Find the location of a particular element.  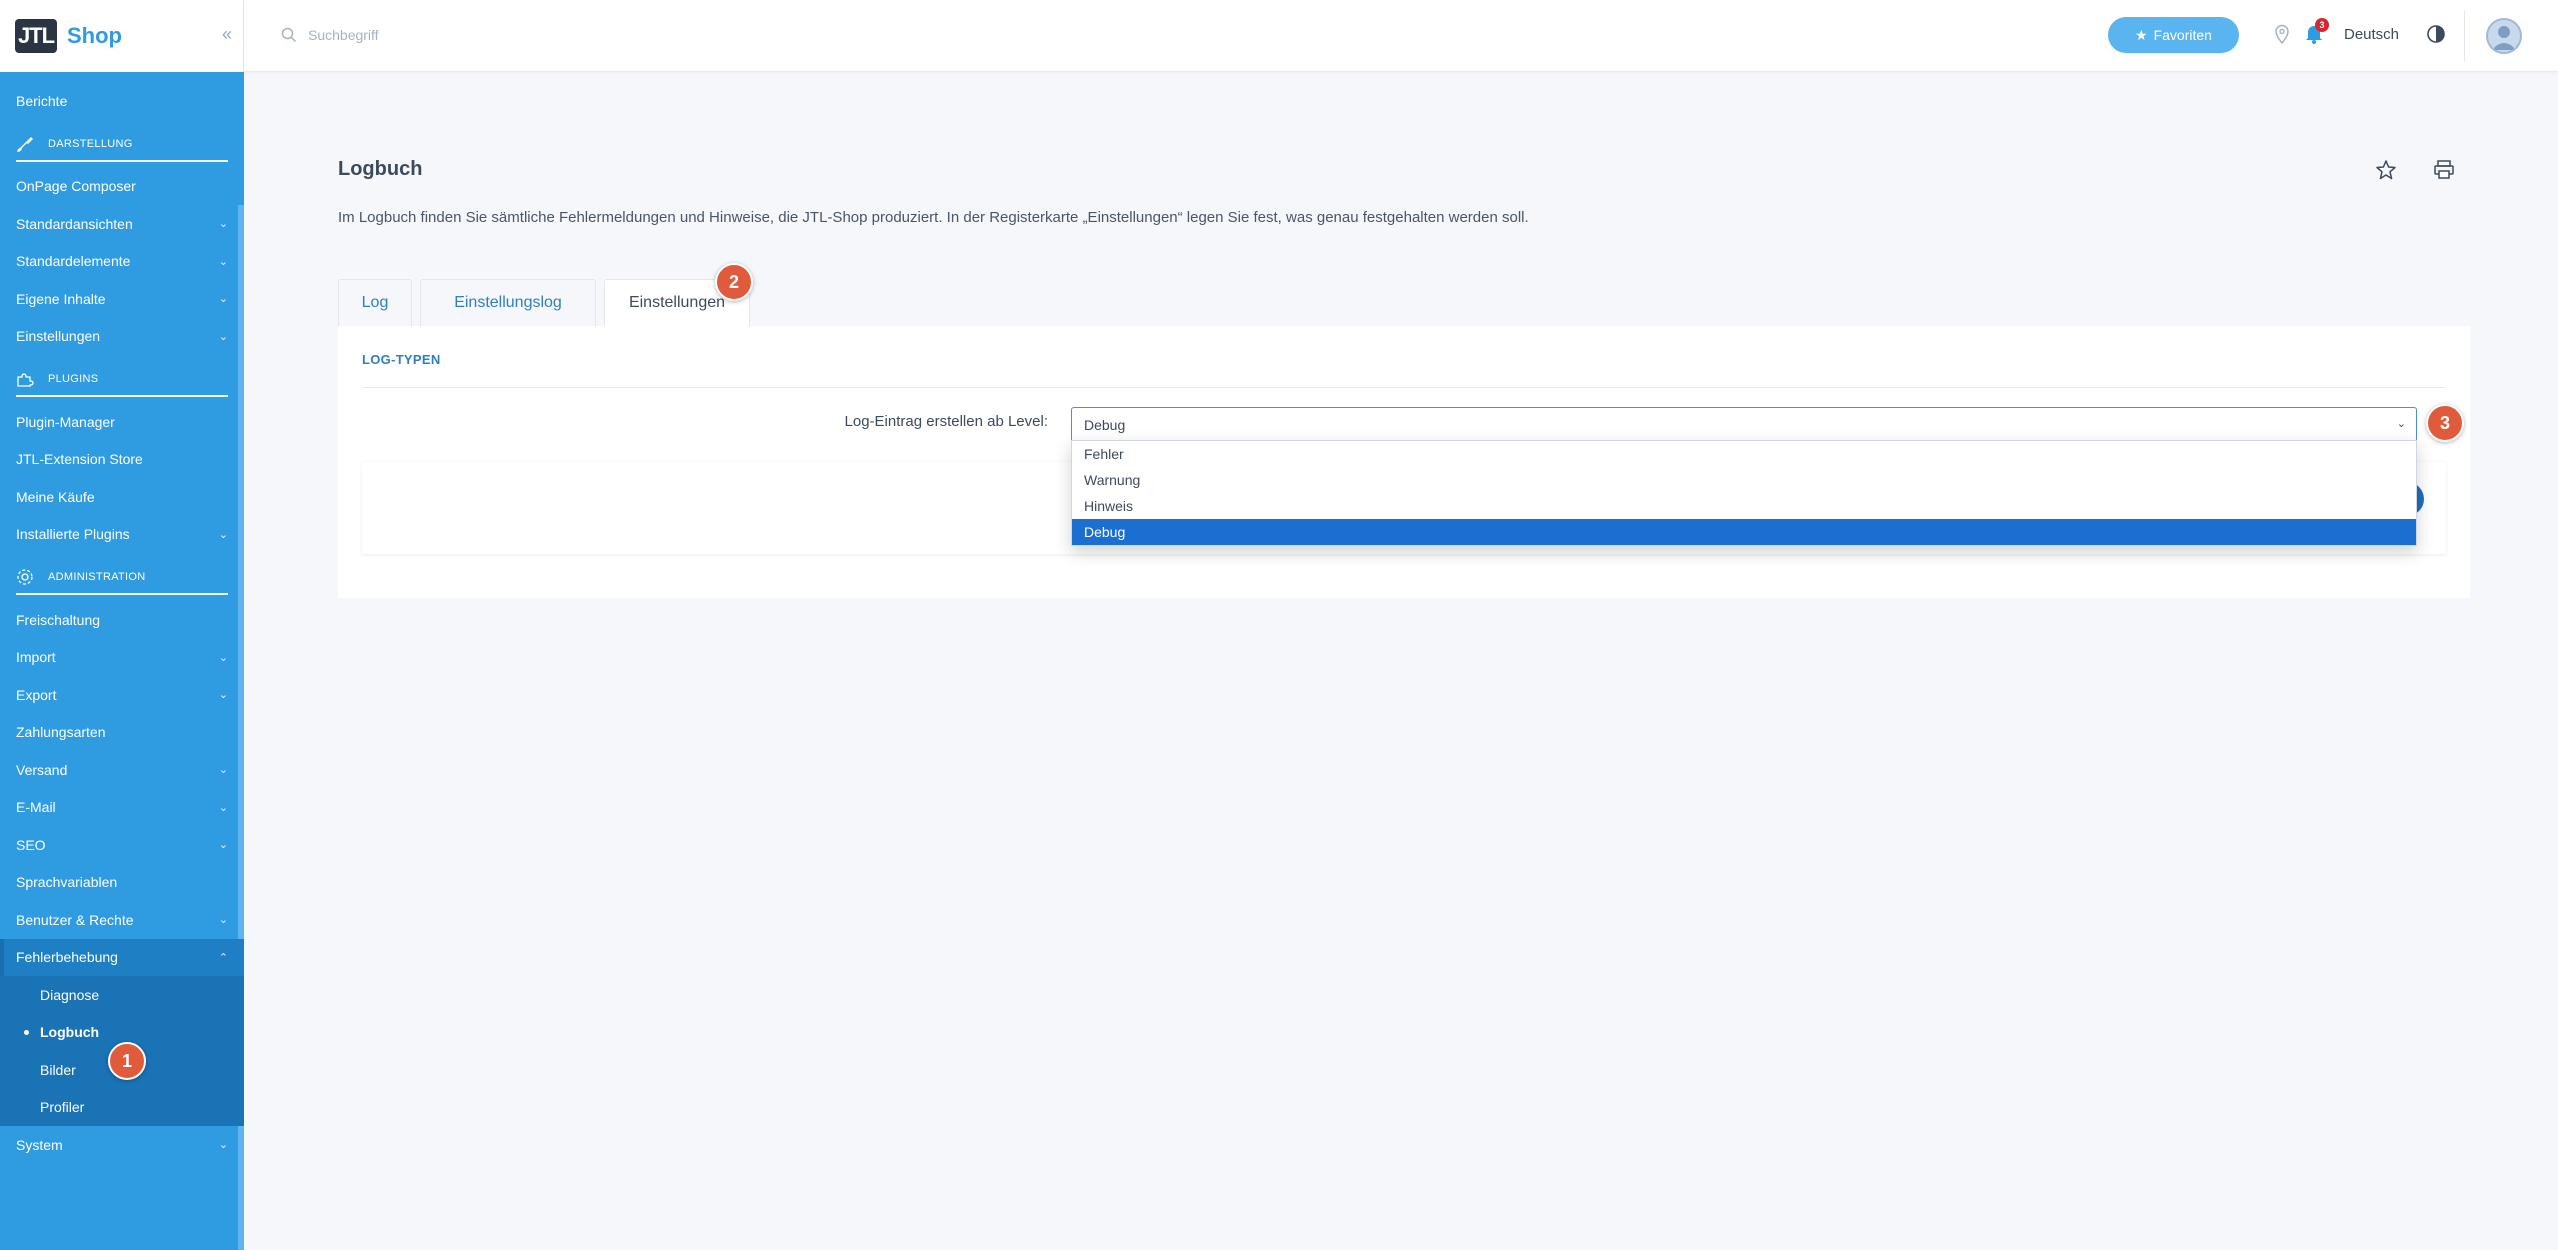

sidebar-item-seo: SEO ⌄ is located at coordinates (122, 845).